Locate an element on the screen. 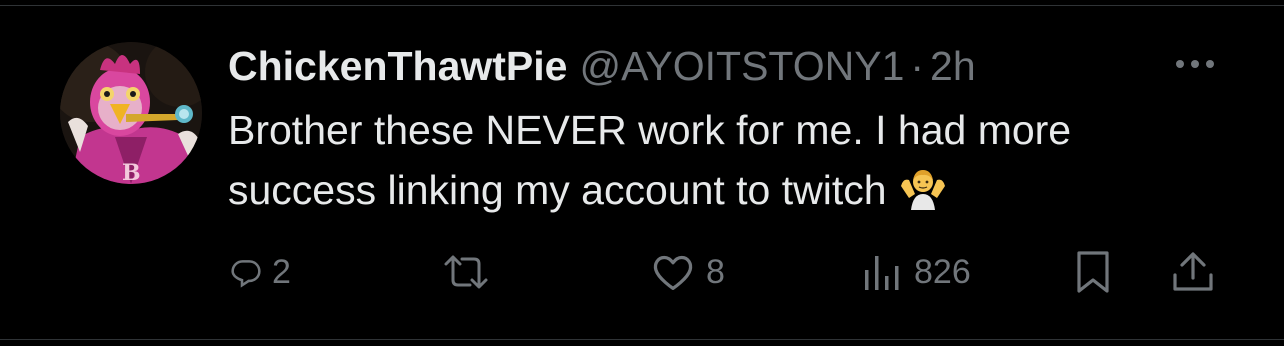 The height and width of the screenshot is (346, 1284). reply-button: 2 is located at coordinates (260, 272).